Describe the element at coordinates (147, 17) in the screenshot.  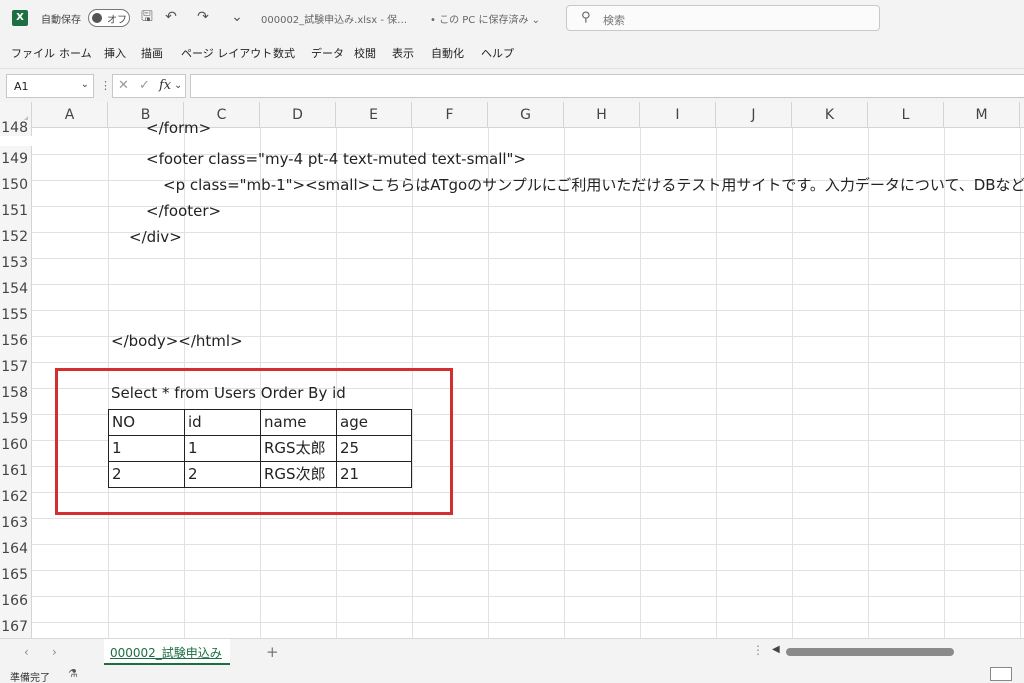
I see `save-icon: 🖫` at that location.